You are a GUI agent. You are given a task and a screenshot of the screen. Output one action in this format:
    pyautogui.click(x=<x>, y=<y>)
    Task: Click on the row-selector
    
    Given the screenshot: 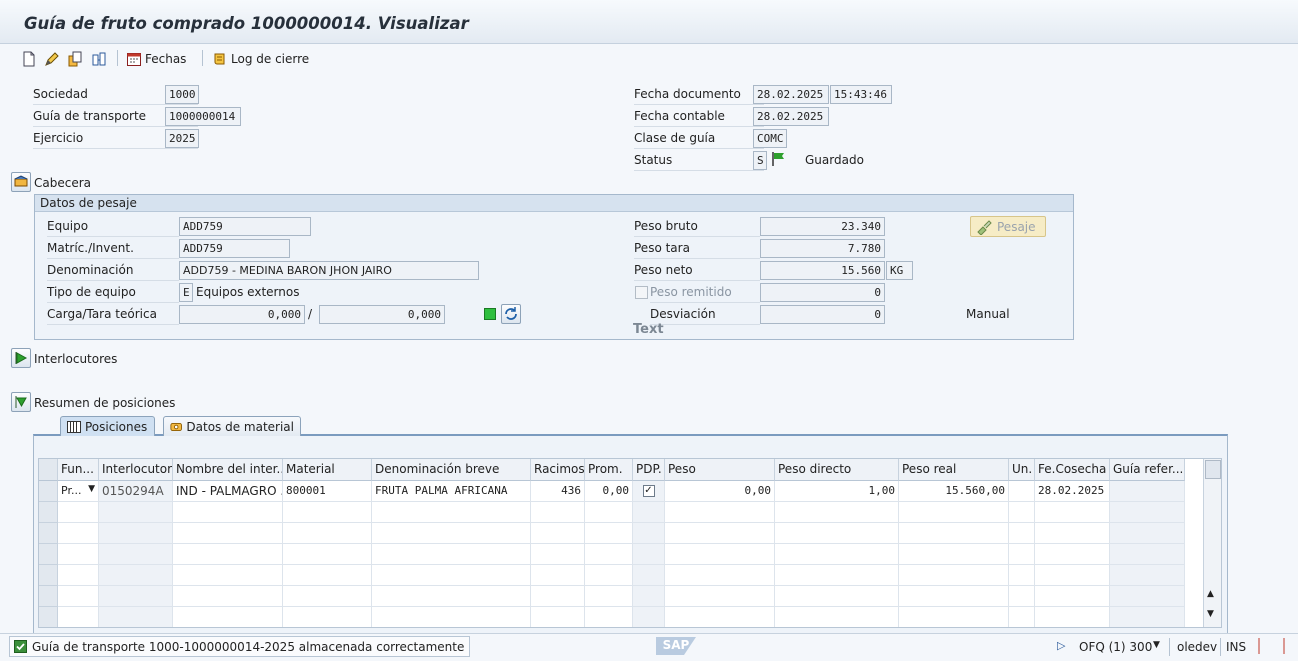 What is the action you would take?
    pyautogui.click(x=48, y=617)
    